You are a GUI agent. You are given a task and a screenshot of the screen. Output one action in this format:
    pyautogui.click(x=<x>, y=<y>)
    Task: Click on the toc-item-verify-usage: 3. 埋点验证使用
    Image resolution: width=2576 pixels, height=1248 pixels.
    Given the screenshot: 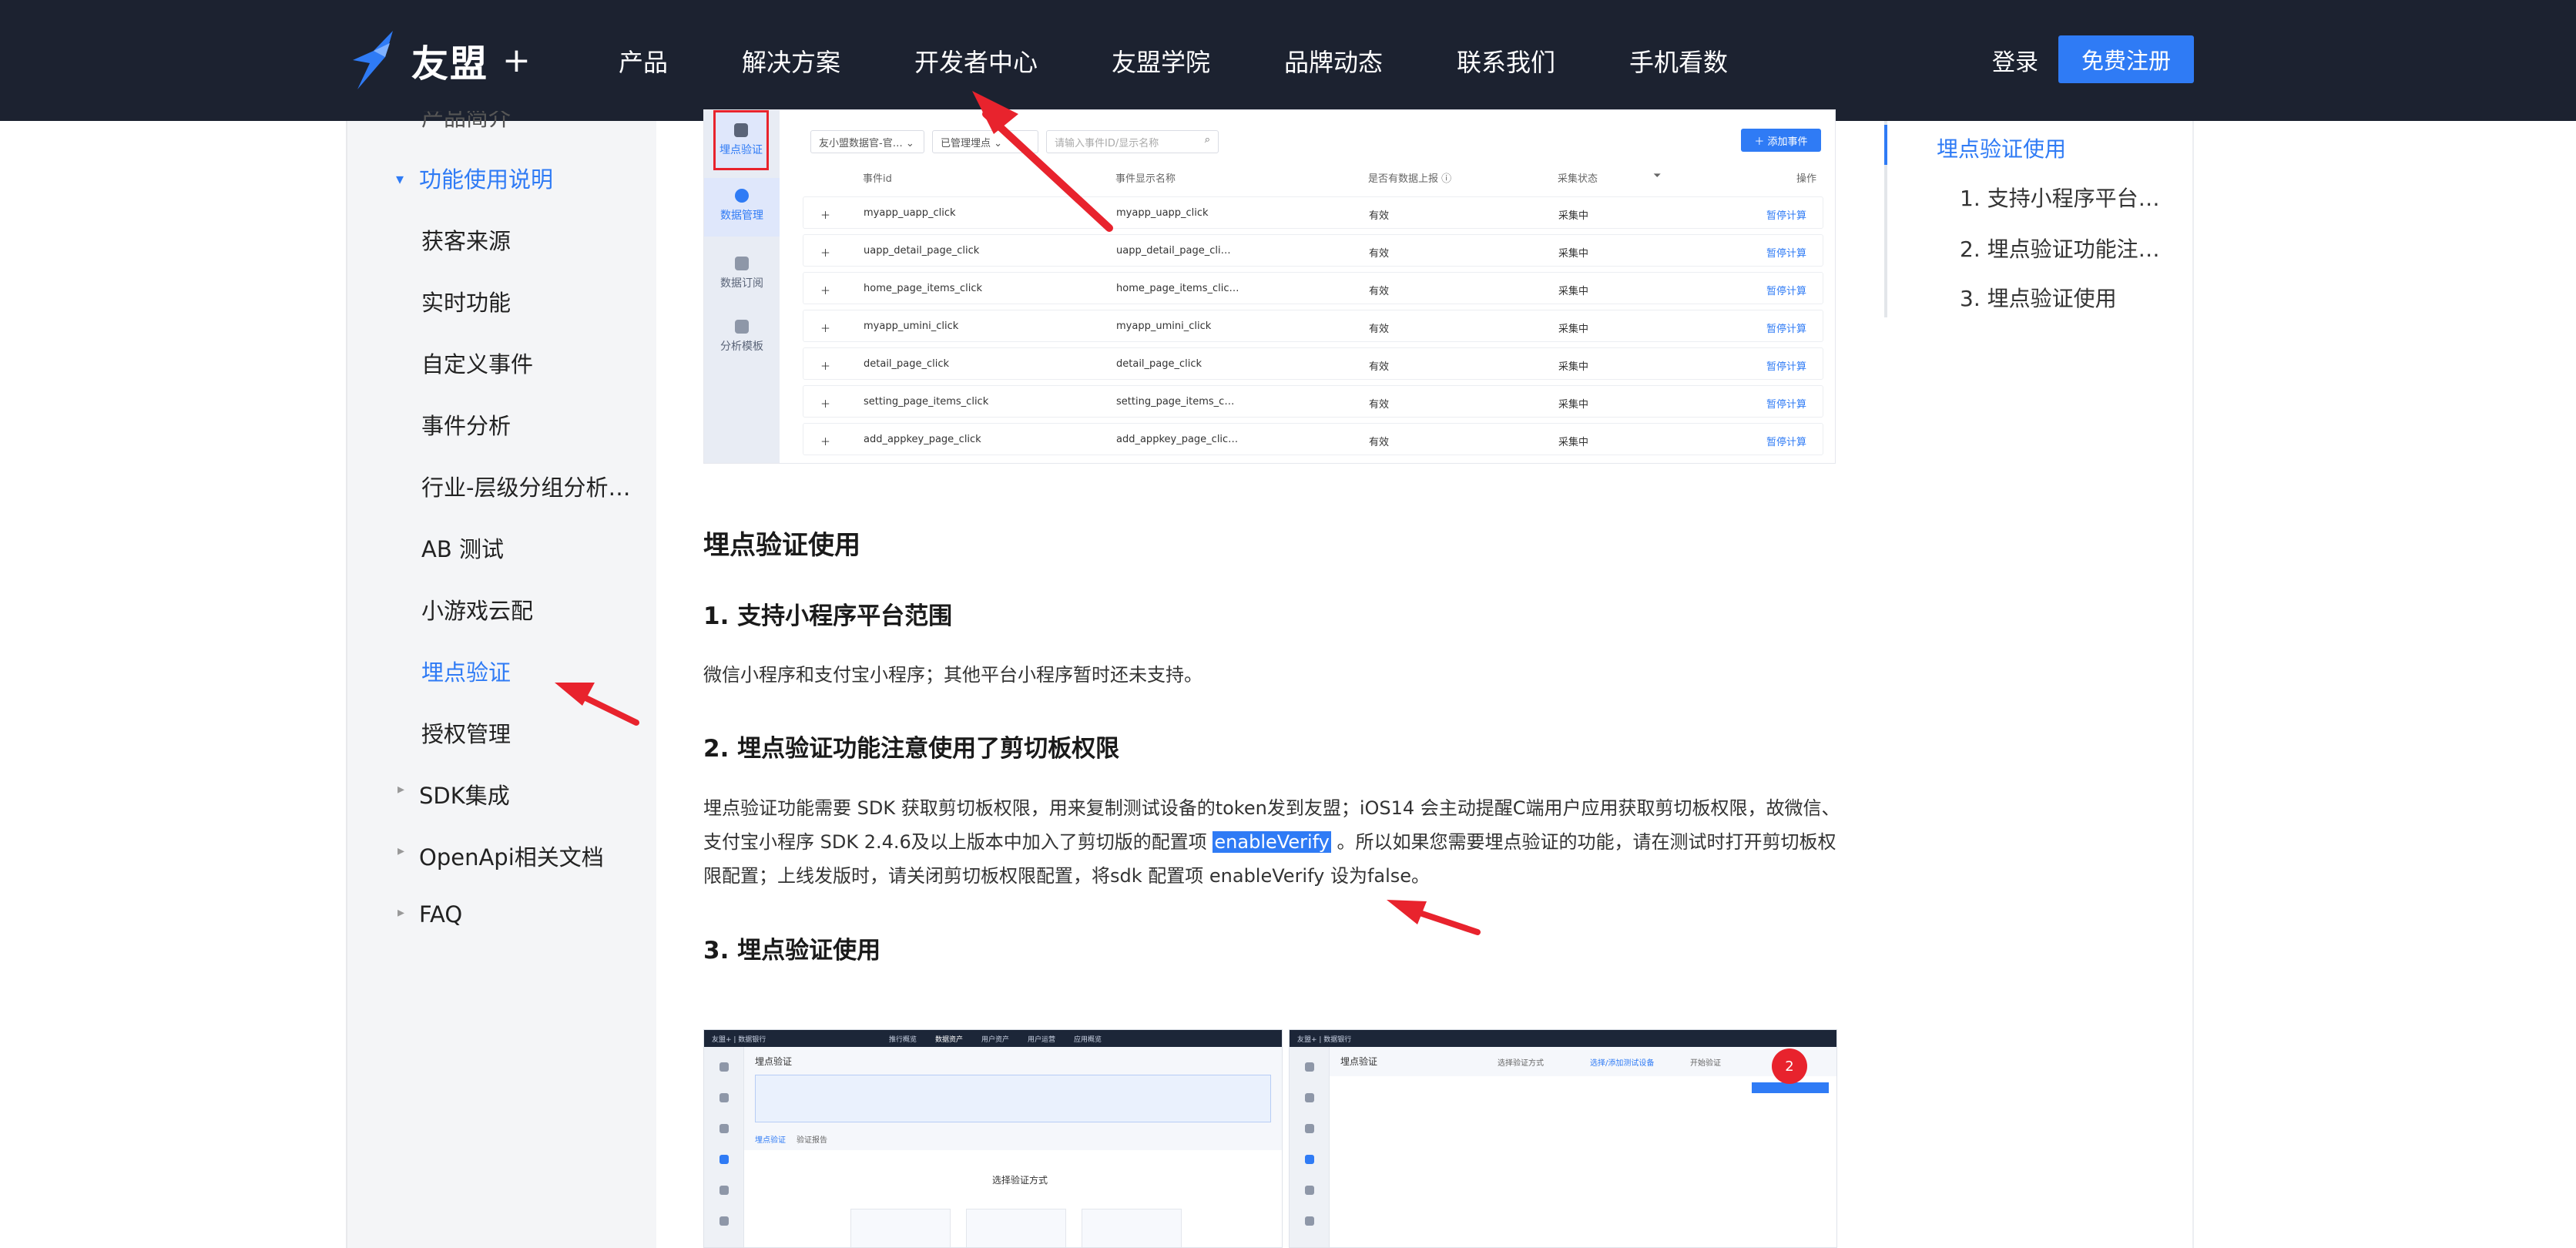 What is the action you would take?
    pyautogui.click(x=2038, y=297)
    